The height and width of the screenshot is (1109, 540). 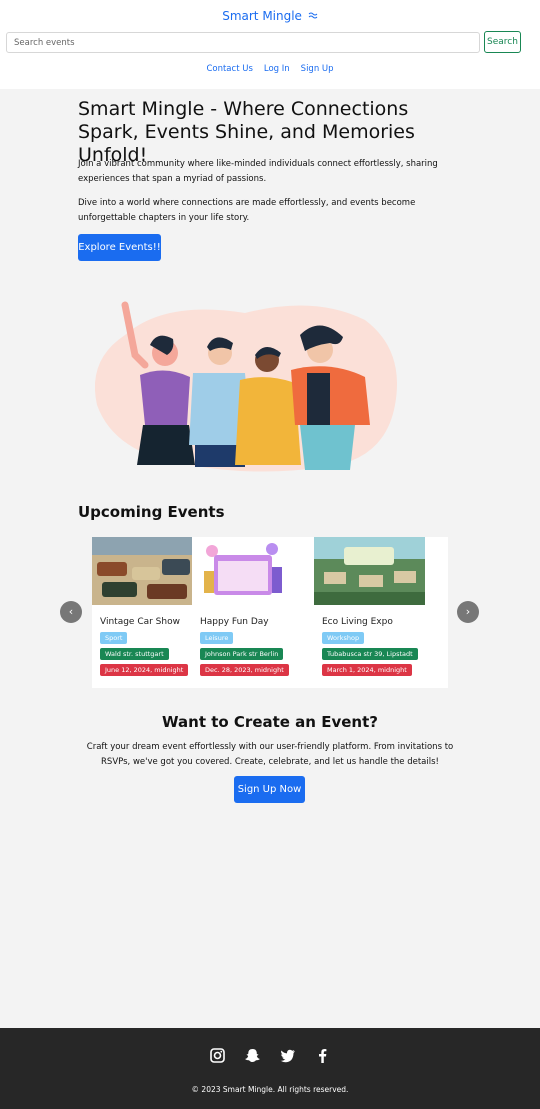 What do you see at coordinates (134, 654) in the screenshot?
I see `event-location-badge: Wald str. stuttgart` at bounding box center [134, 654].